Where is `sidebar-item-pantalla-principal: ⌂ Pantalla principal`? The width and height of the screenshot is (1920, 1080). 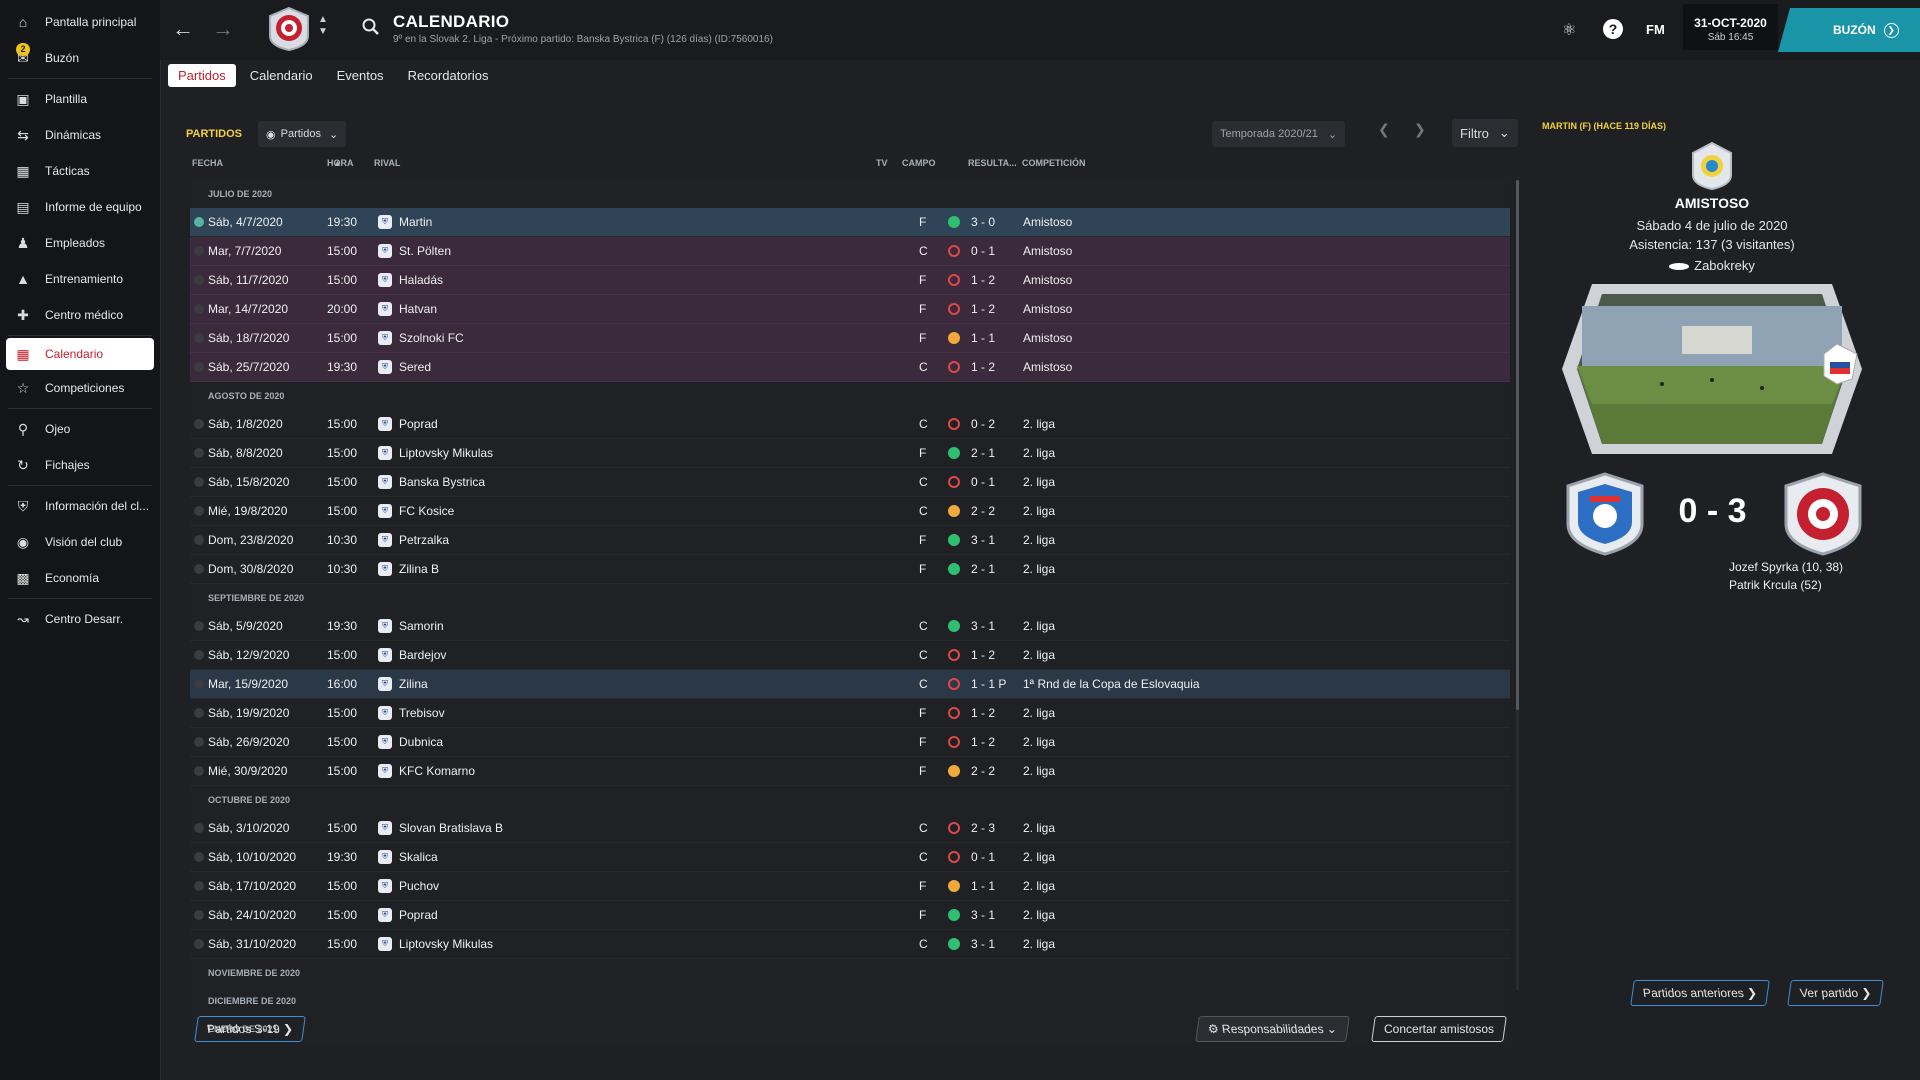
sidebar-item-pantalla-principal: ⌂ Pantalla principal is located at coordinates (80, 22).